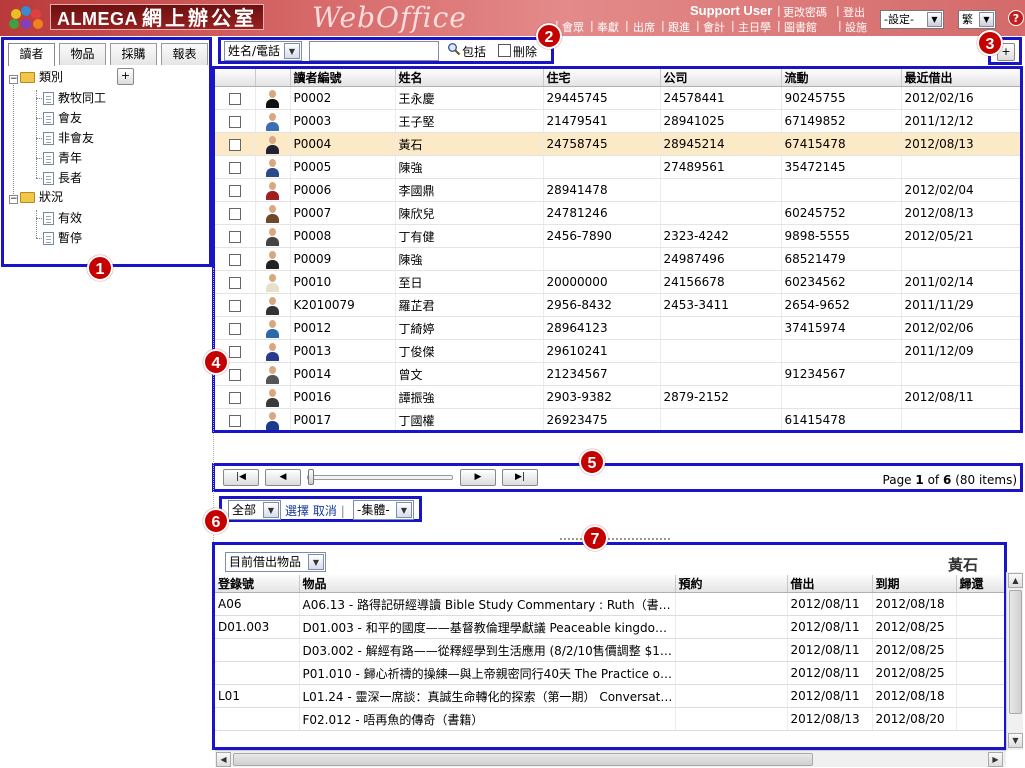 This screenshot has height=768, width=1025. What do you see at coordinates (343, 78) in the screenshot?
I see `column-header-reader-id: 讀者編號` at bounding box center [343, 78].